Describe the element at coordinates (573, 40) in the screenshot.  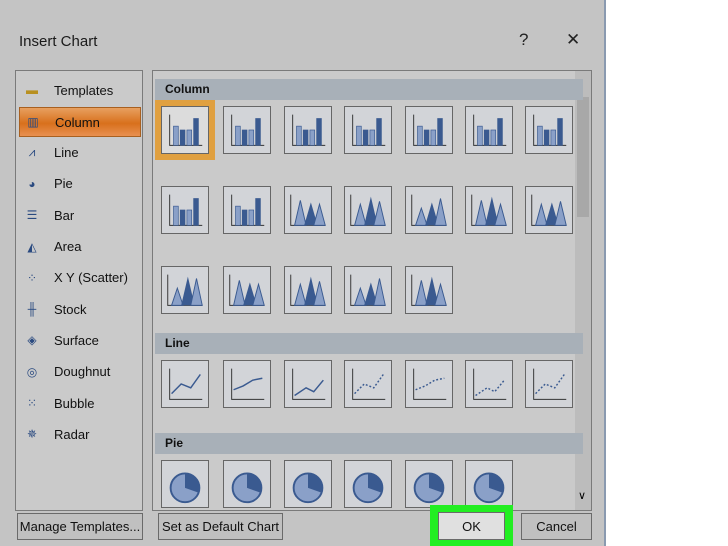
I see `close-button: ✕` at that location.